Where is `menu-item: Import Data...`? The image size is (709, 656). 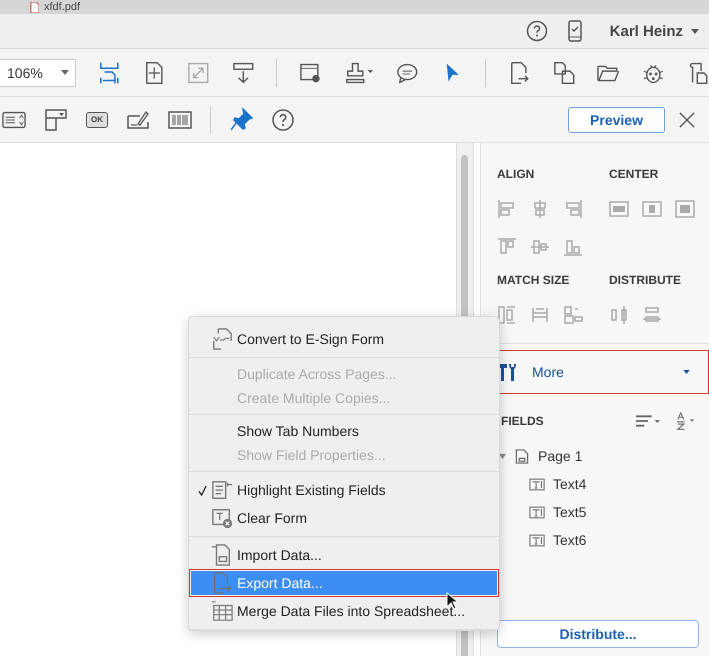 menu-item: Import Data... is located at coordinates (344, 555).